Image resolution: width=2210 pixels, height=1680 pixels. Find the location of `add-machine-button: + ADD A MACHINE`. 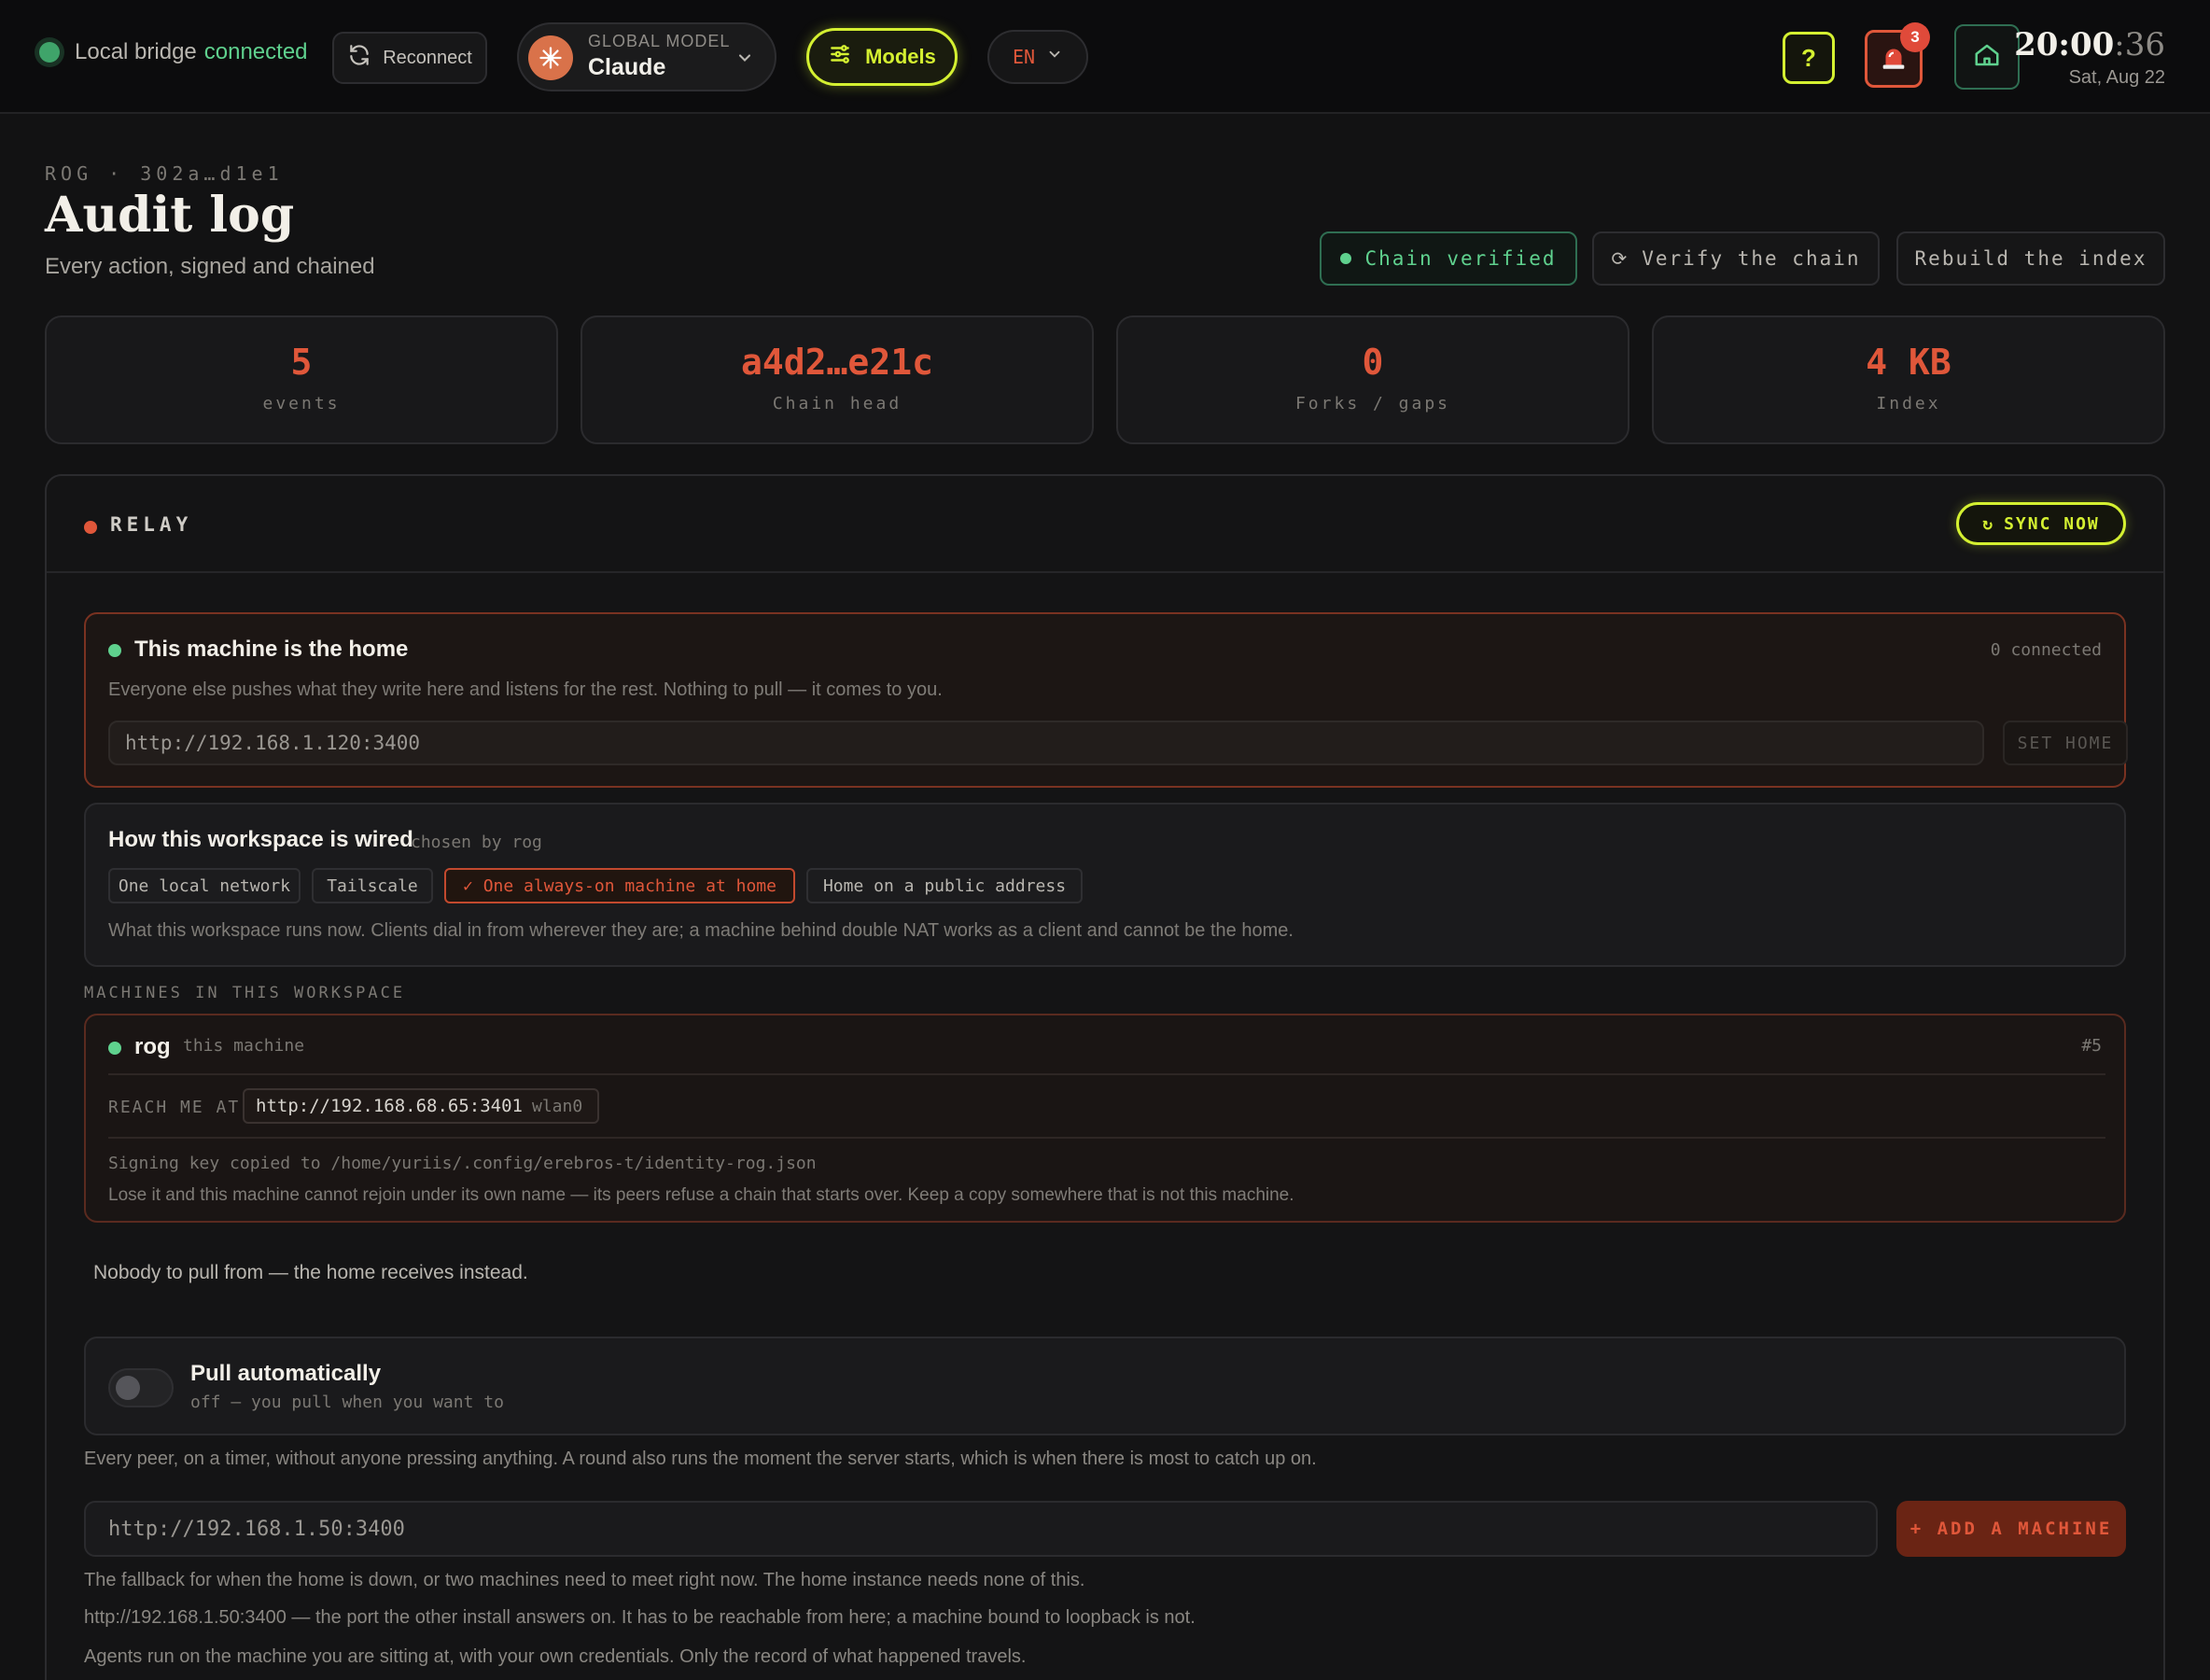

add-machine-button: + ADD A MACHINE is located at coordinates (2011, 1529).